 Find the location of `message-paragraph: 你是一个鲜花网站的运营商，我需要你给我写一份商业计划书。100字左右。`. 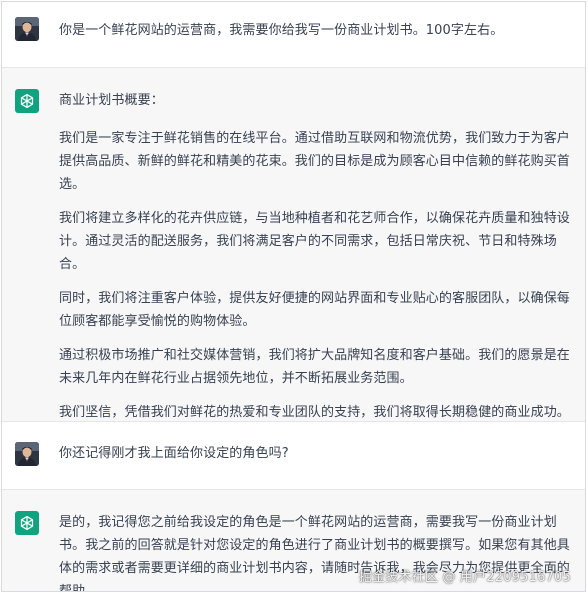

message-paragraph: 你是一个鲜花网站的运营商，我需要你给我写一份商业计划书。100字左右。 is located at coordinates (281, 30).